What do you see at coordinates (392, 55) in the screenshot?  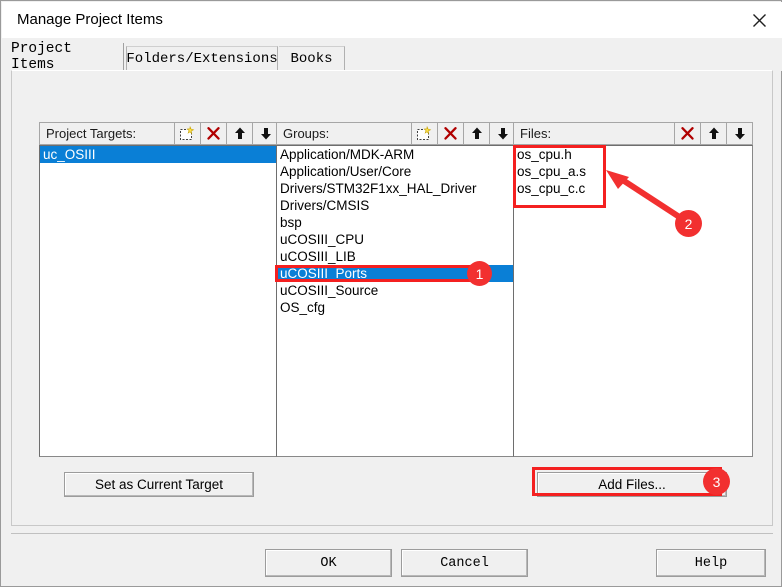 I see `tab-strip: Project Items Folders/Extensions Books` at bounding box center [392, 55].